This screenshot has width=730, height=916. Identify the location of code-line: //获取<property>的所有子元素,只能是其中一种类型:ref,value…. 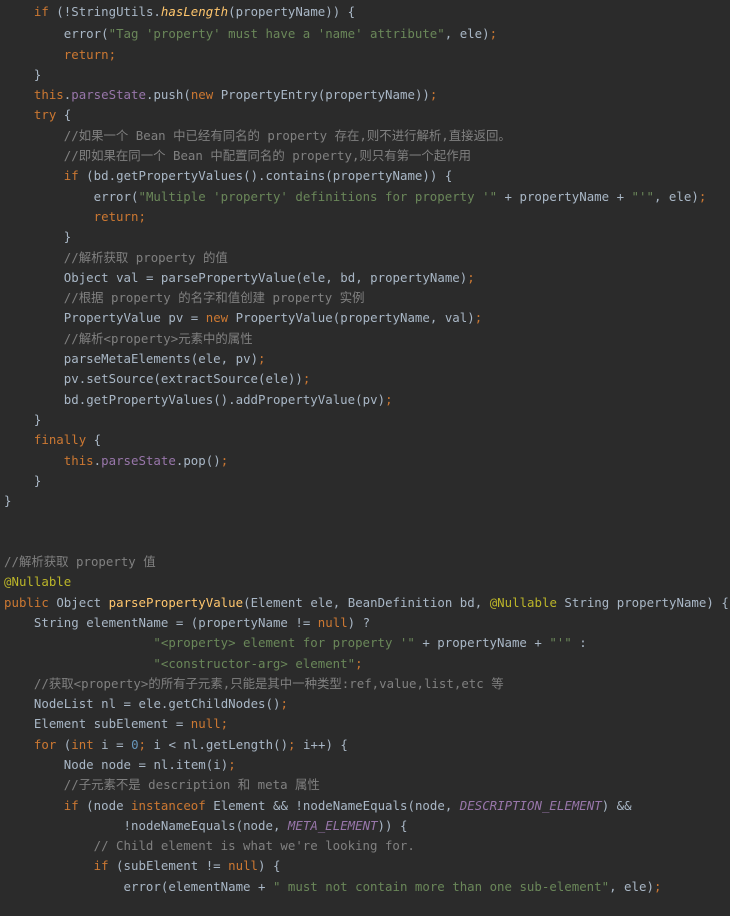
(254, 683).